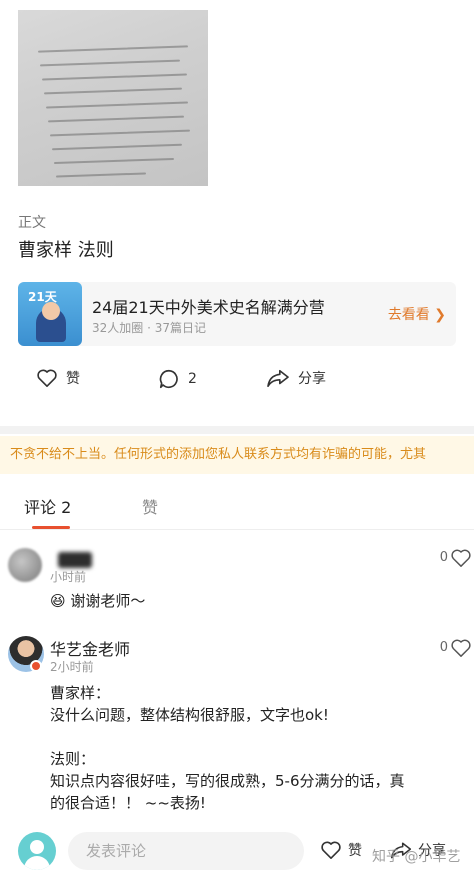 This screenshot has height=883, width=474. What do you see at coordinates (296, 378) in the screenshot?
I see `share-button: 分享` at bounding box center [296, 378].